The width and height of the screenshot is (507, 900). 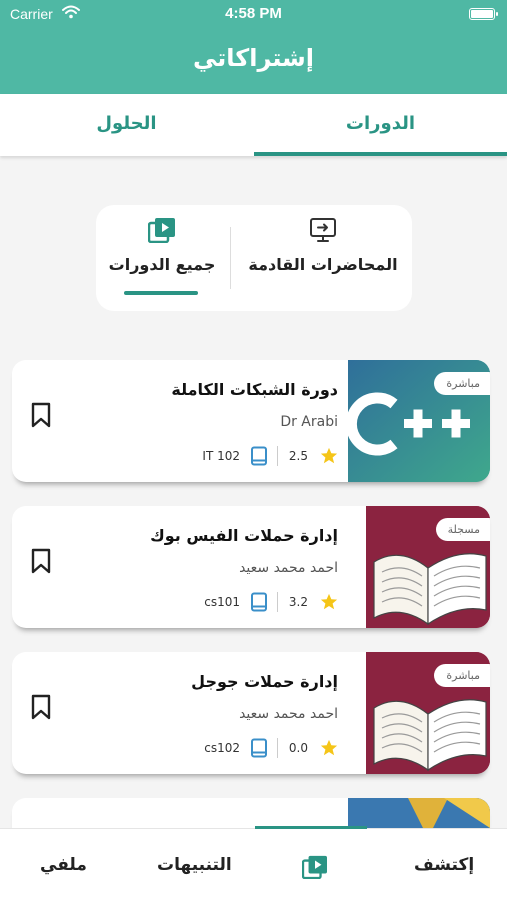 What do you see at coordinates (63, 865) in the screenshot?
I see `tab-profile-label: ملفي` at bounding box center [63, 865].